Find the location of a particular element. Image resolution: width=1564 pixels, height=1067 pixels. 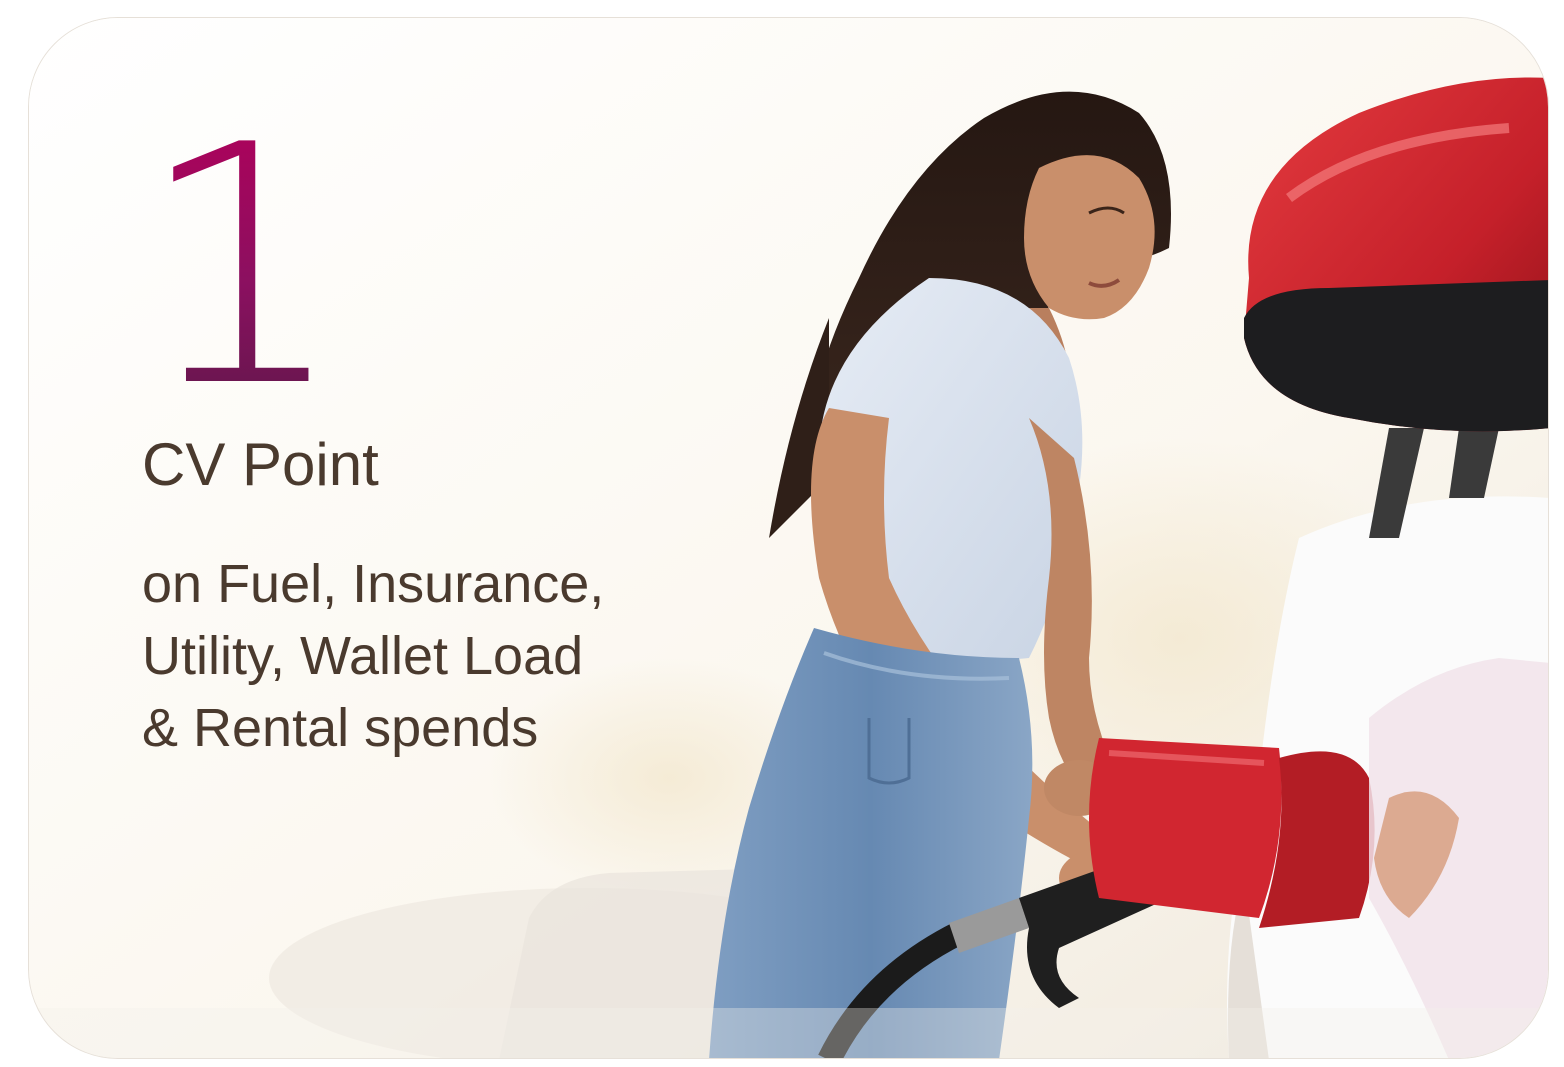

details-line: on Fuel, Insurance, is located at coordinates (373, 584).